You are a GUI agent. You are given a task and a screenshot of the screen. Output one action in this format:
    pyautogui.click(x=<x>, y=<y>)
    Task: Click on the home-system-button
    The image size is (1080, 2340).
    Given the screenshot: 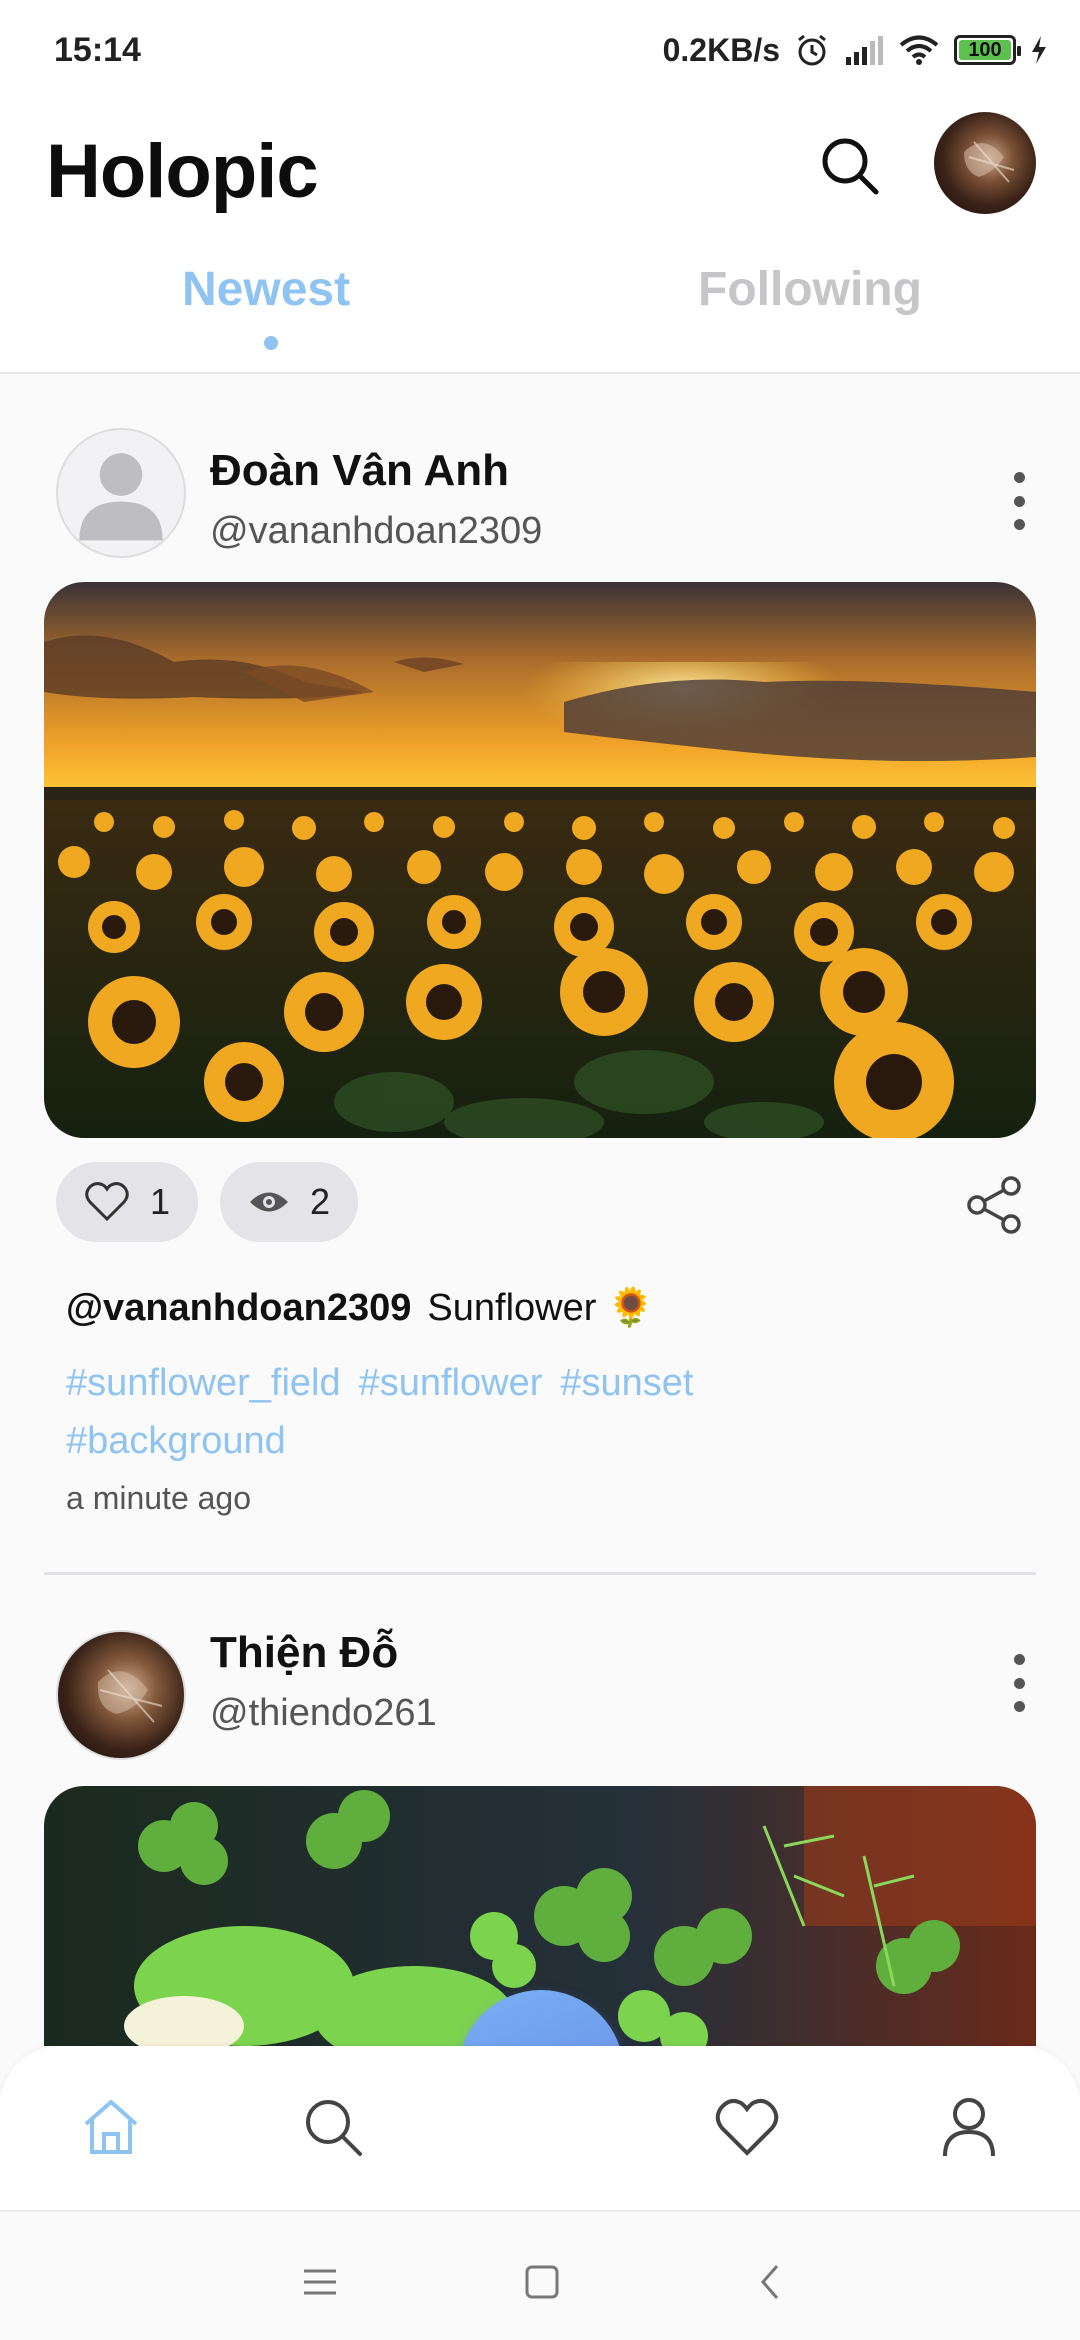 What is the action you would take?
    pyautogui.click(x=542, y=2282)
    